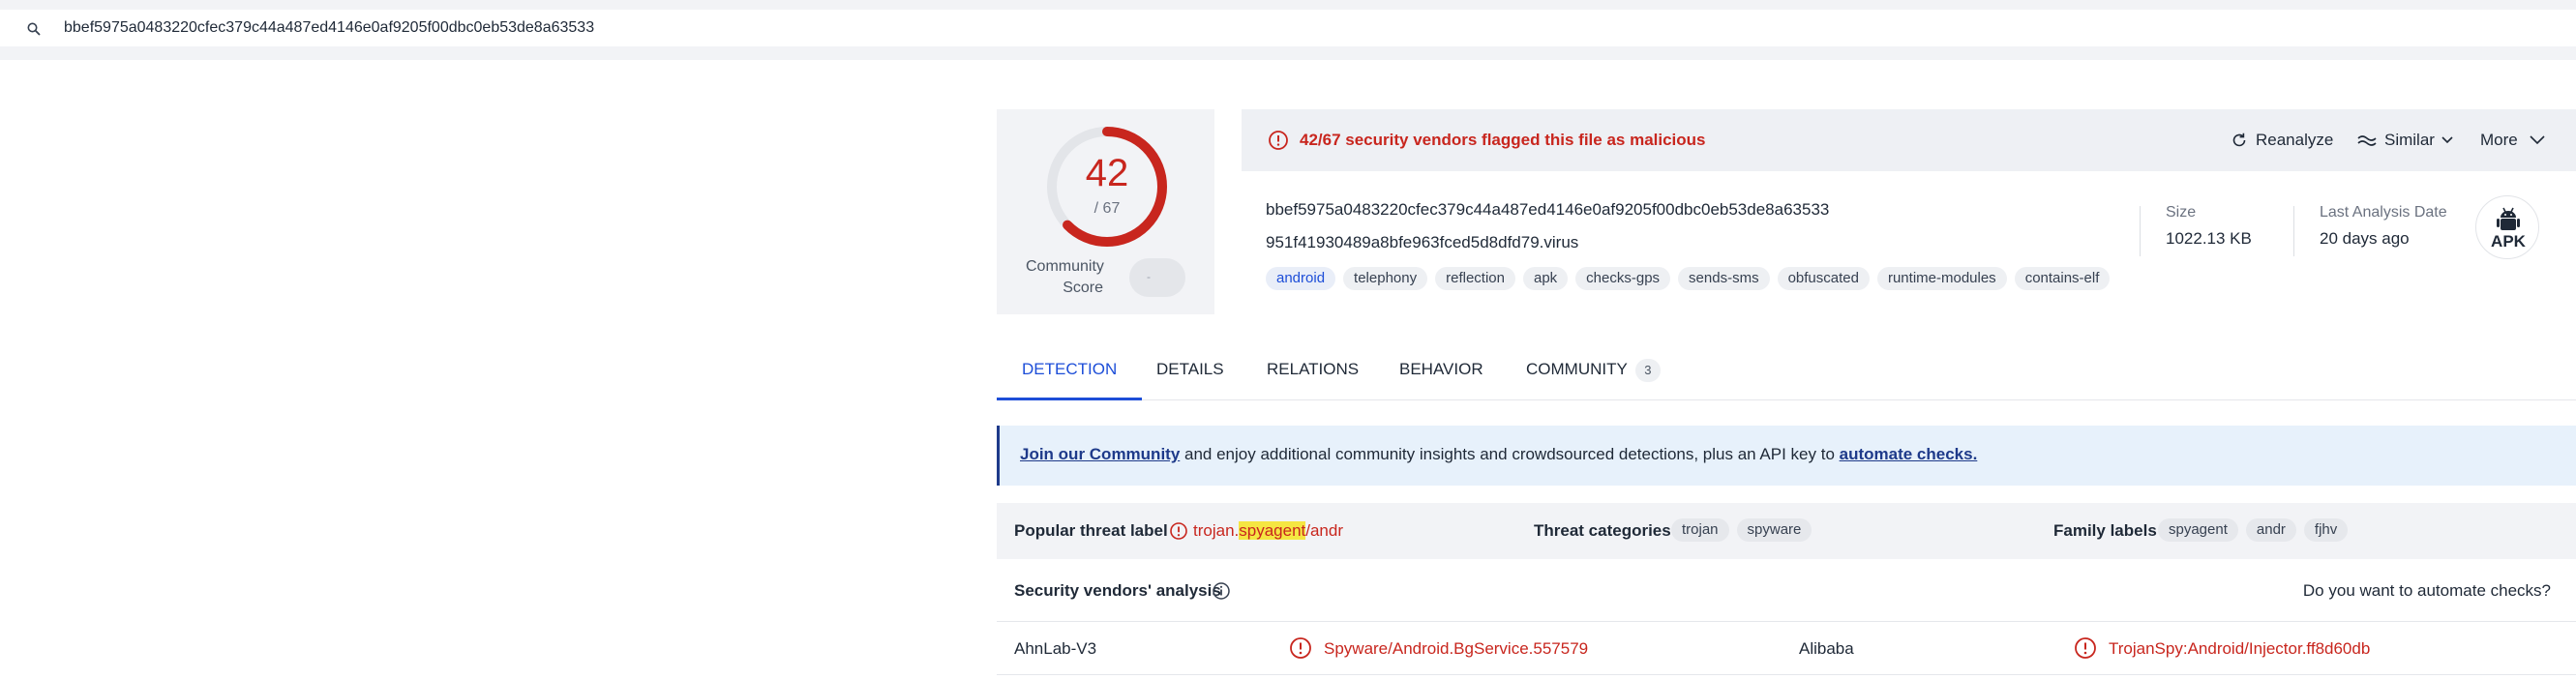 This screenshot has height=679, width=2576. Describe the element at coordinates (1272, 530) in the screenshot. I see `threat-highlight: spyagent` at that location.